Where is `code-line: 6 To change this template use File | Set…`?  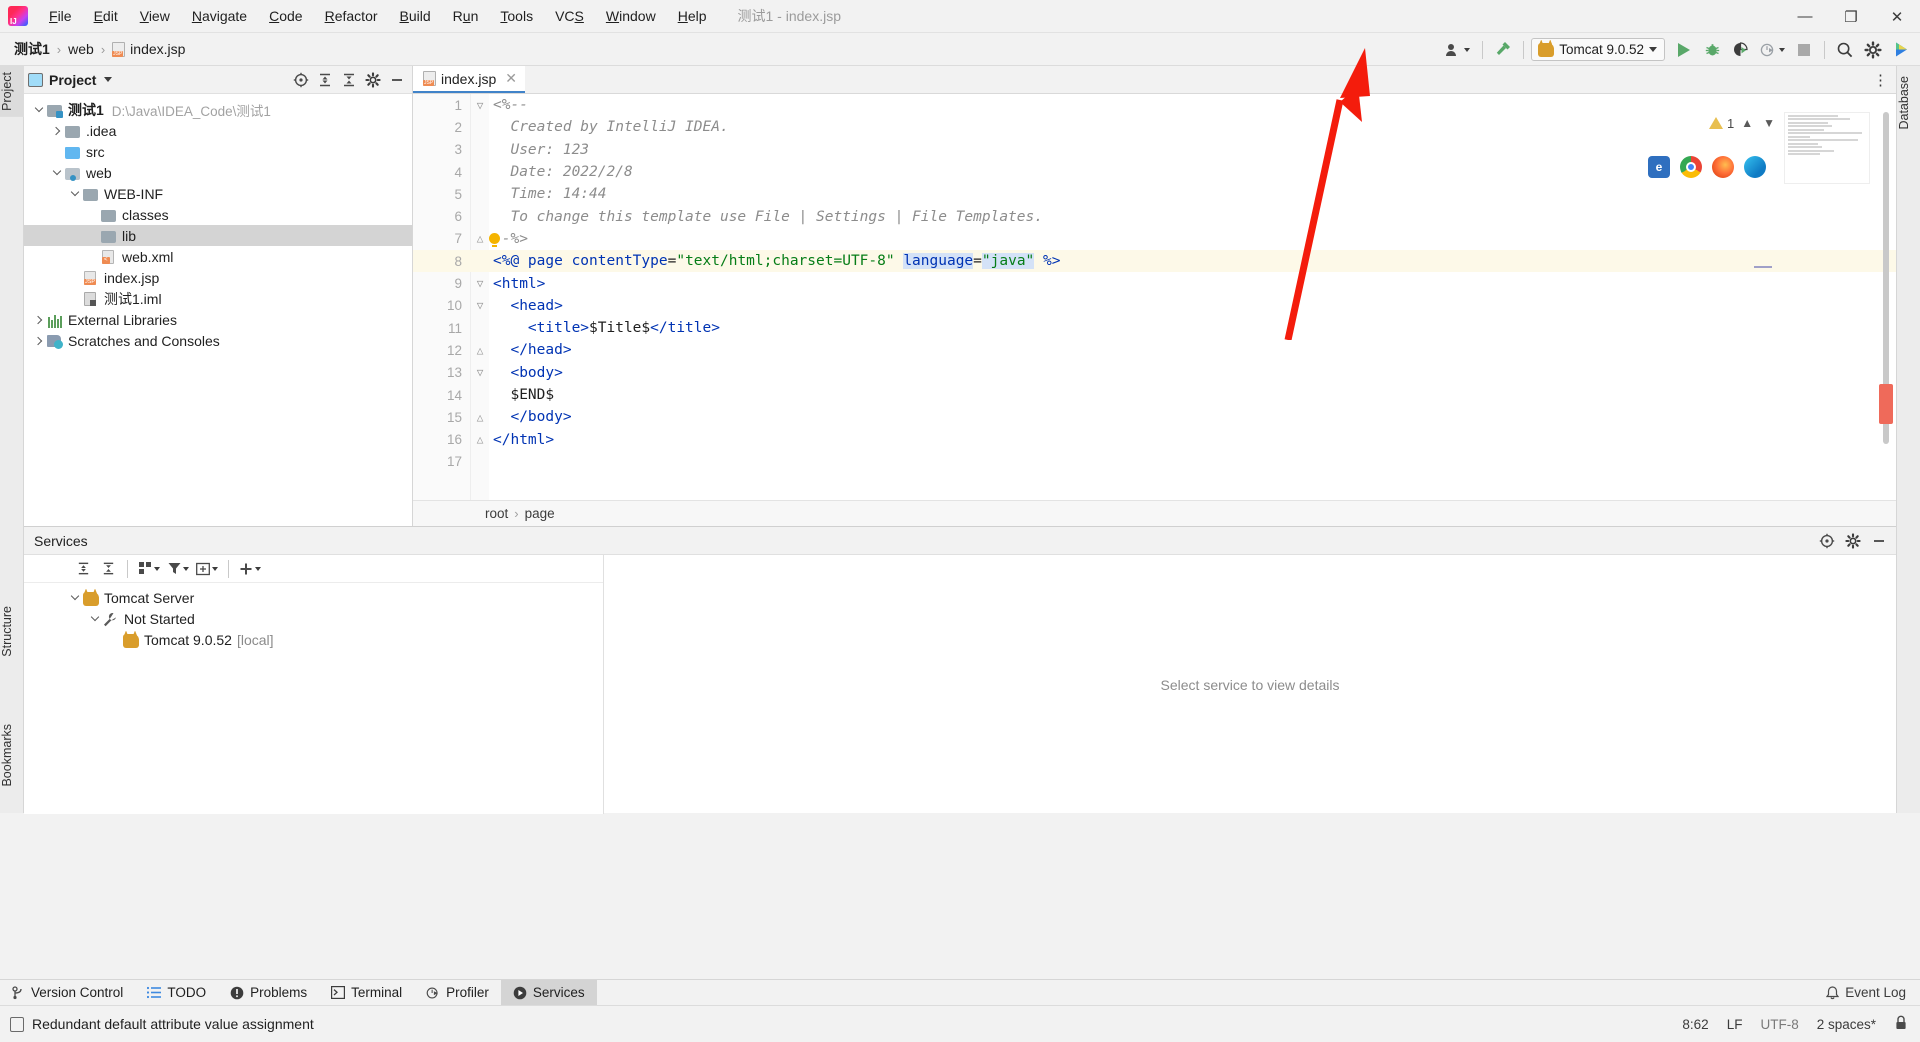
code-line: 6 To change this template use File | Set… is located at coordinates (1154, 216).